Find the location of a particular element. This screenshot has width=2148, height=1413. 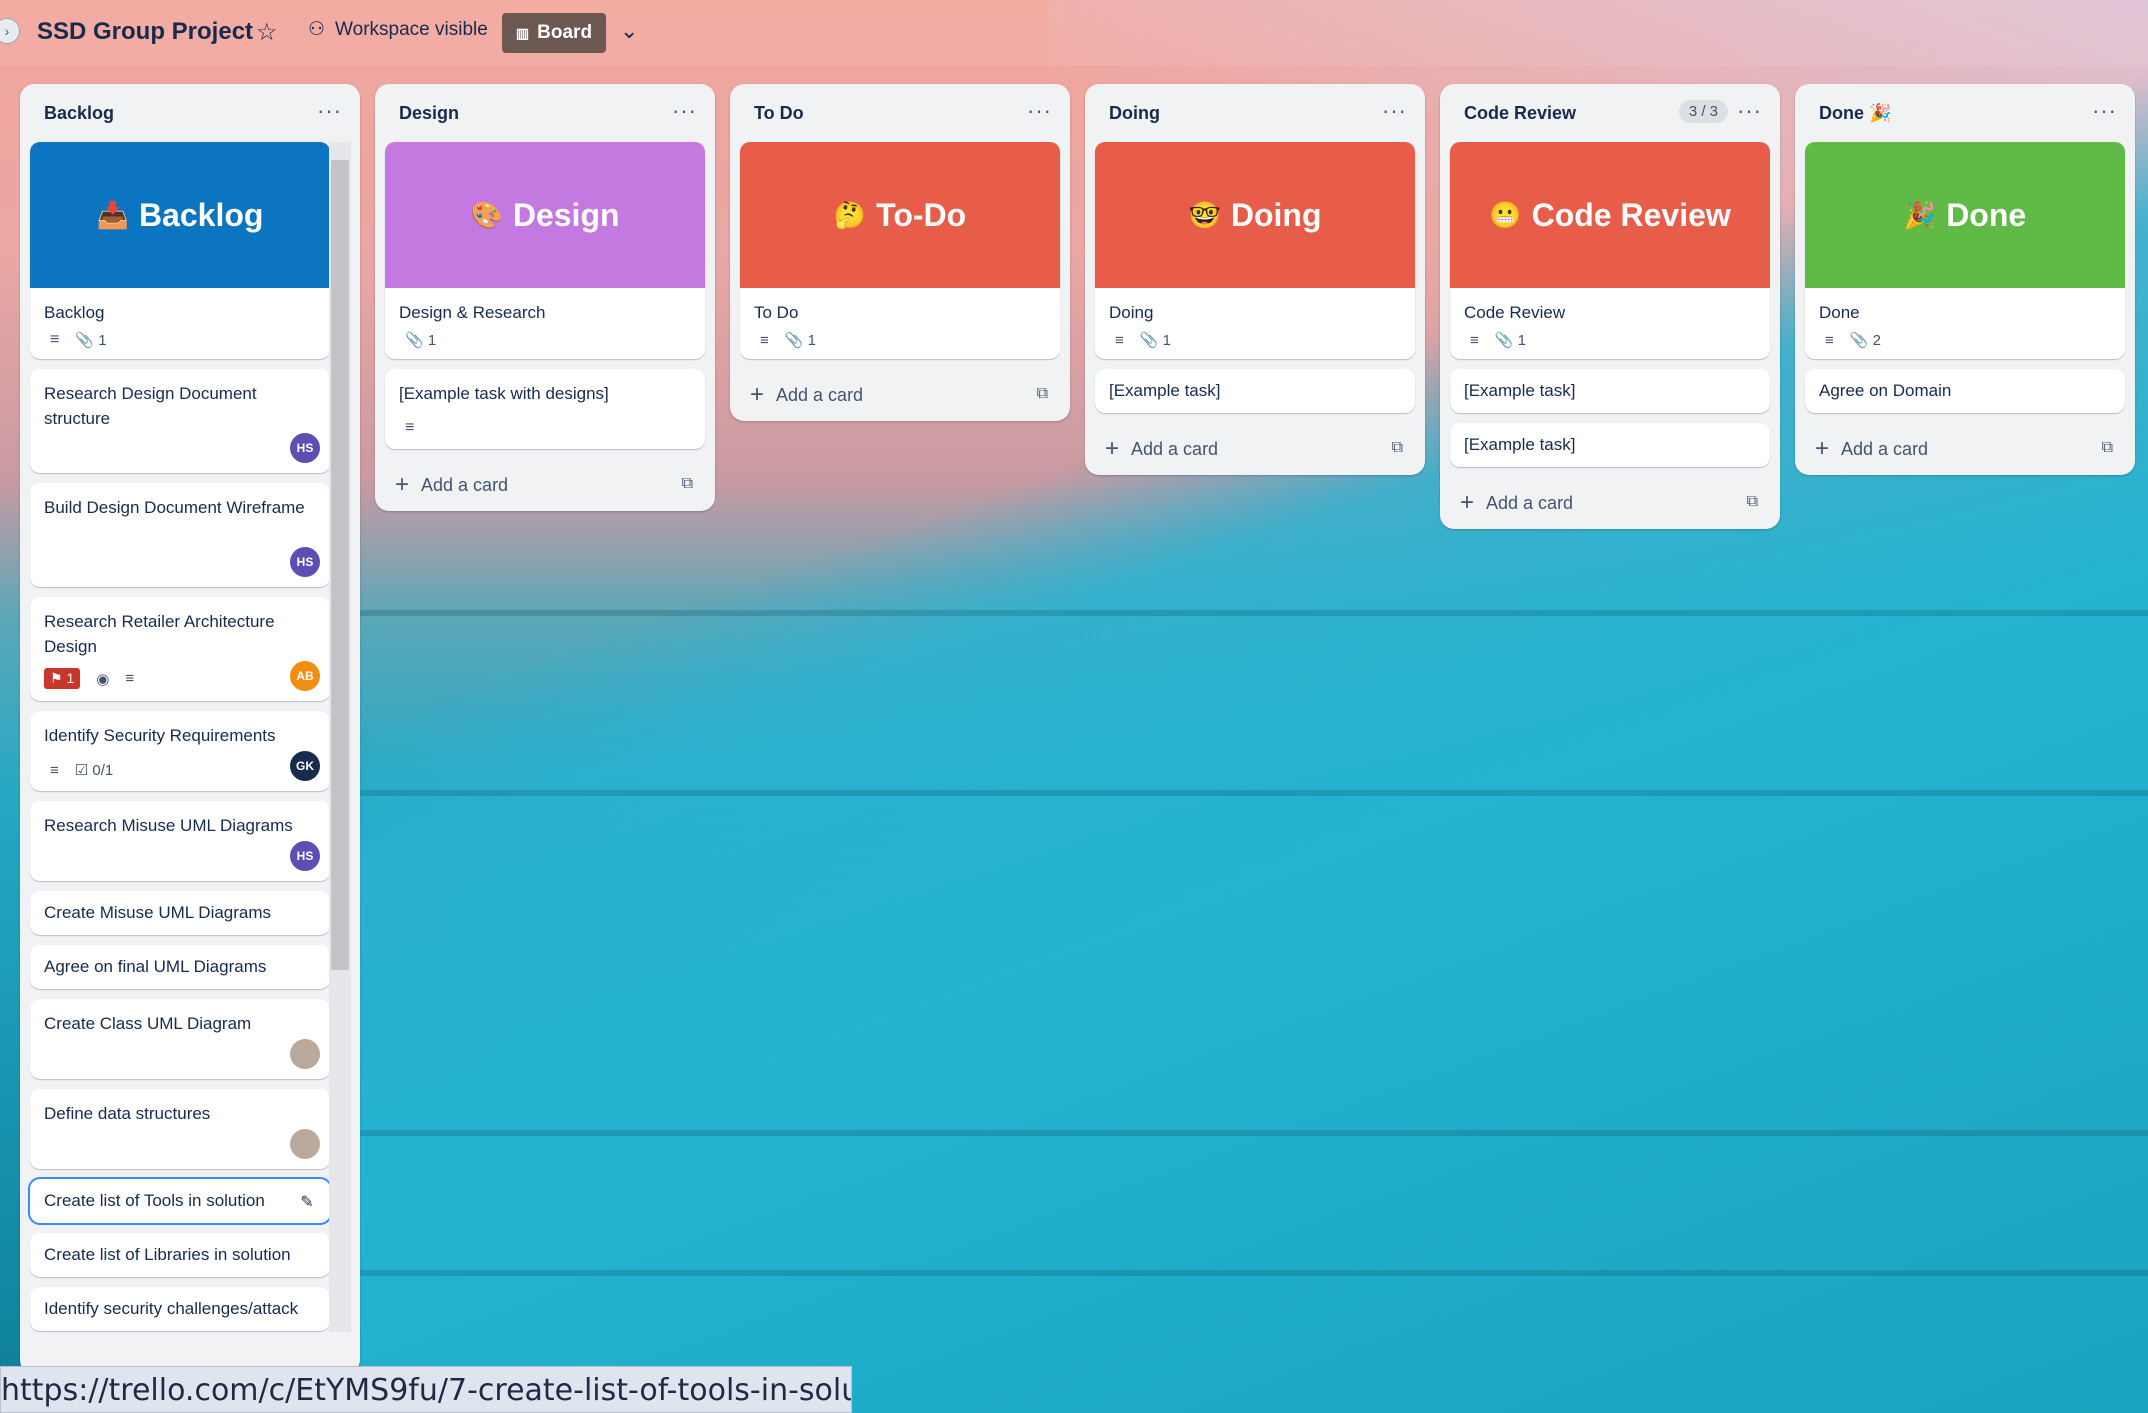

pencil-icon: ✎ is located at coordinates (307, 1202).